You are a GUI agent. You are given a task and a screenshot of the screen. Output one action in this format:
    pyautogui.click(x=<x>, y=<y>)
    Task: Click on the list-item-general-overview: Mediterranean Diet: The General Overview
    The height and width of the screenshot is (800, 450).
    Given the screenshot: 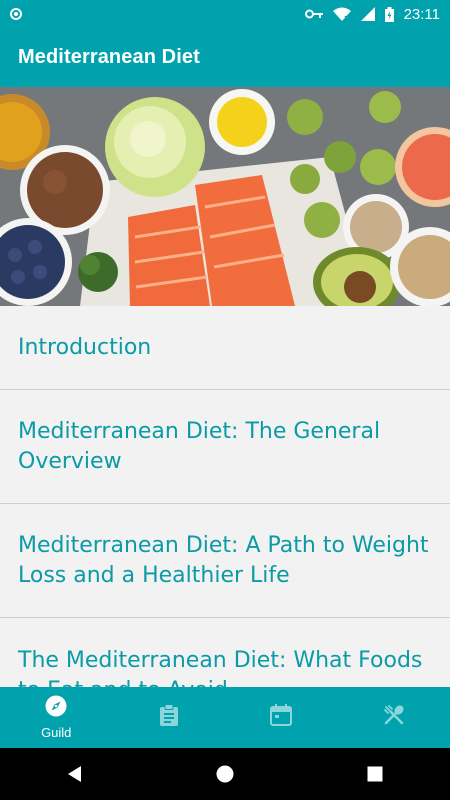 What is the action you would take?
    pyautogui.click(x=225, y=447)
    